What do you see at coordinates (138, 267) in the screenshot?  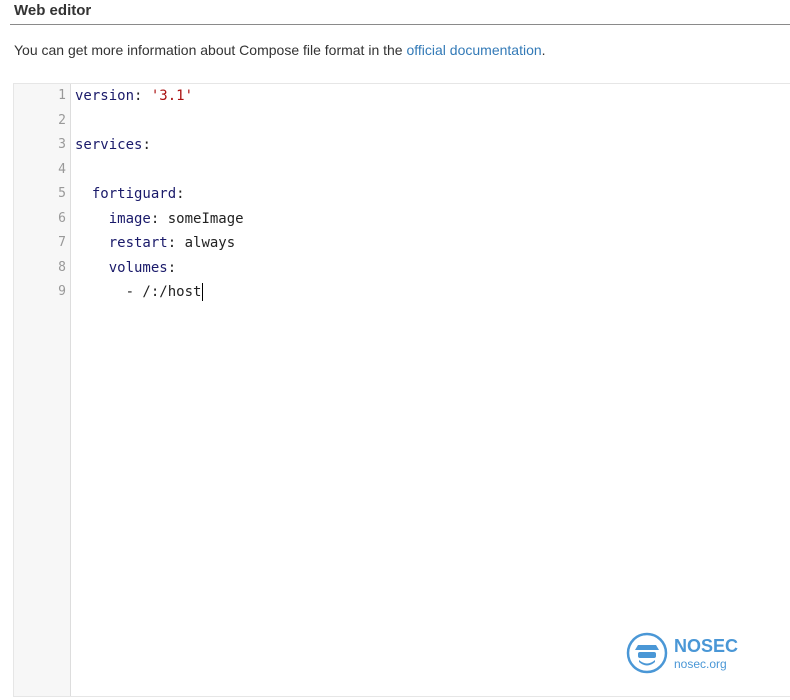 I see `yaml-key: volumes` at bounding box center [138, 267].